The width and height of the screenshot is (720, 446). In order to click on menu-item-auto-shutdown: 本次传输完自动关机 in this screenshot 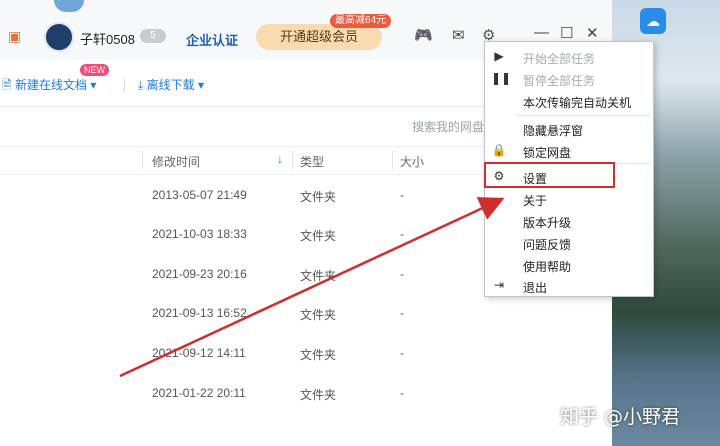, I will do `click(569, 101)`.